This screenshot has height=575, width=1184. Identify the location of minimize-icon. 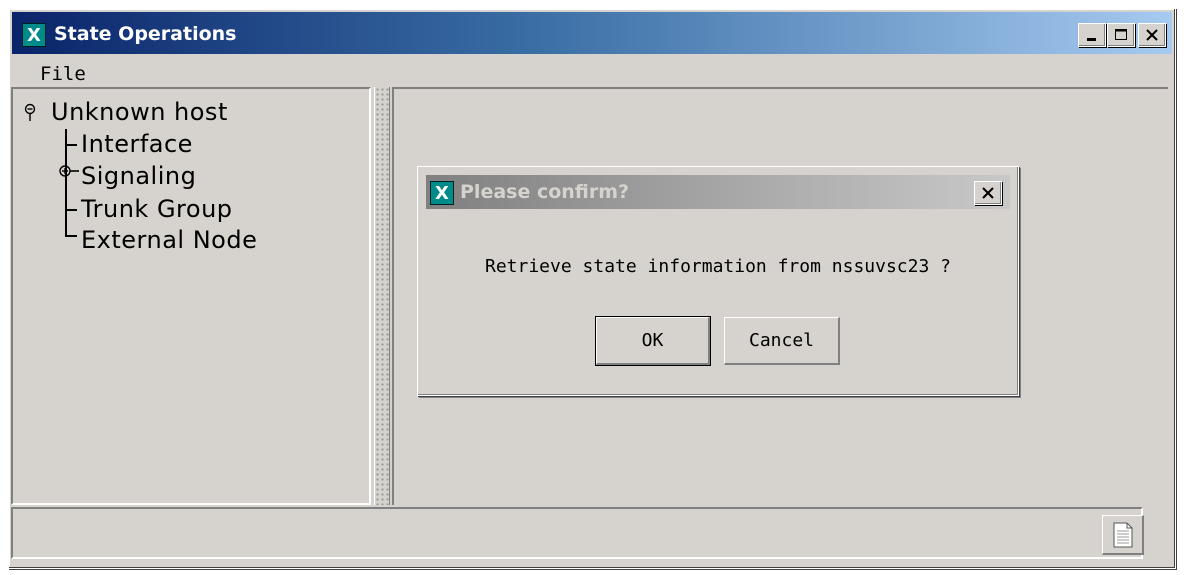
(1091, 39).